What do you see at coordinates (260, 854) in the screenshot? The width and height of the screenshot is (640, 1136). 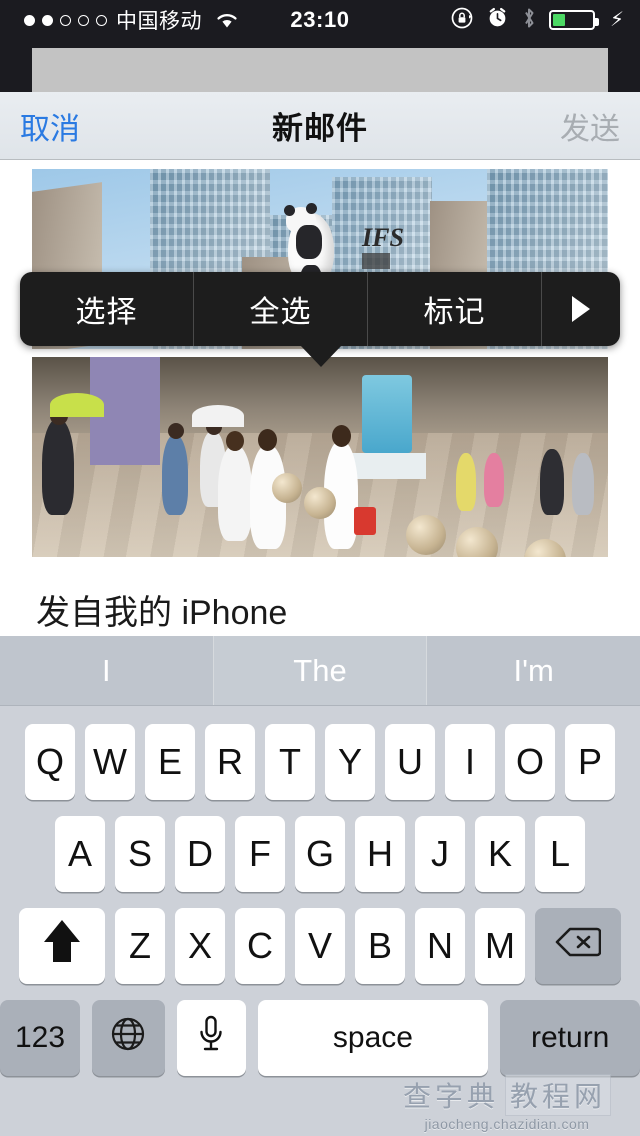 I see `key-f: F` at bounding box center [260, 854].